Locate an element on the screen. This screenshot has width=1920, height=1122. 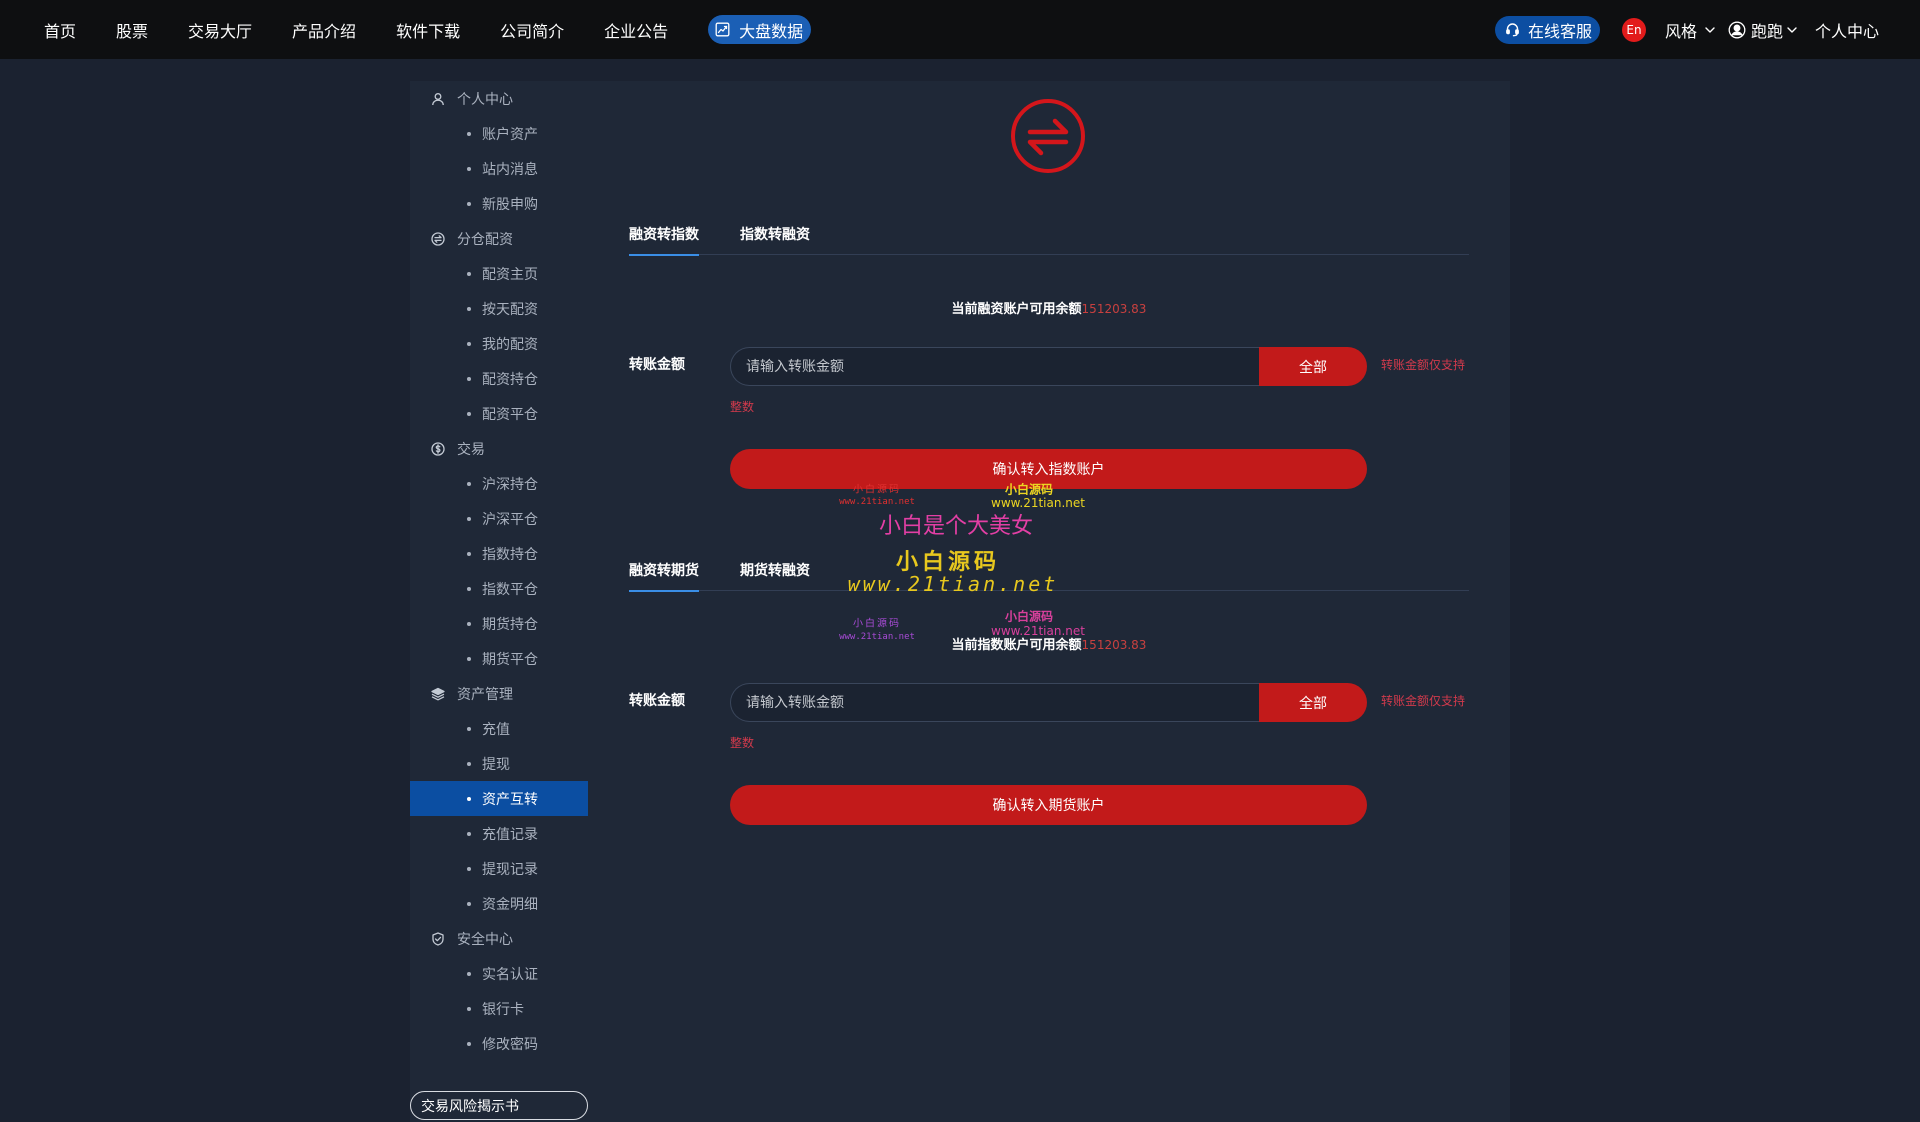
sidebar-item-fund-details: 资金明细 is located at coordinates (499, 903).